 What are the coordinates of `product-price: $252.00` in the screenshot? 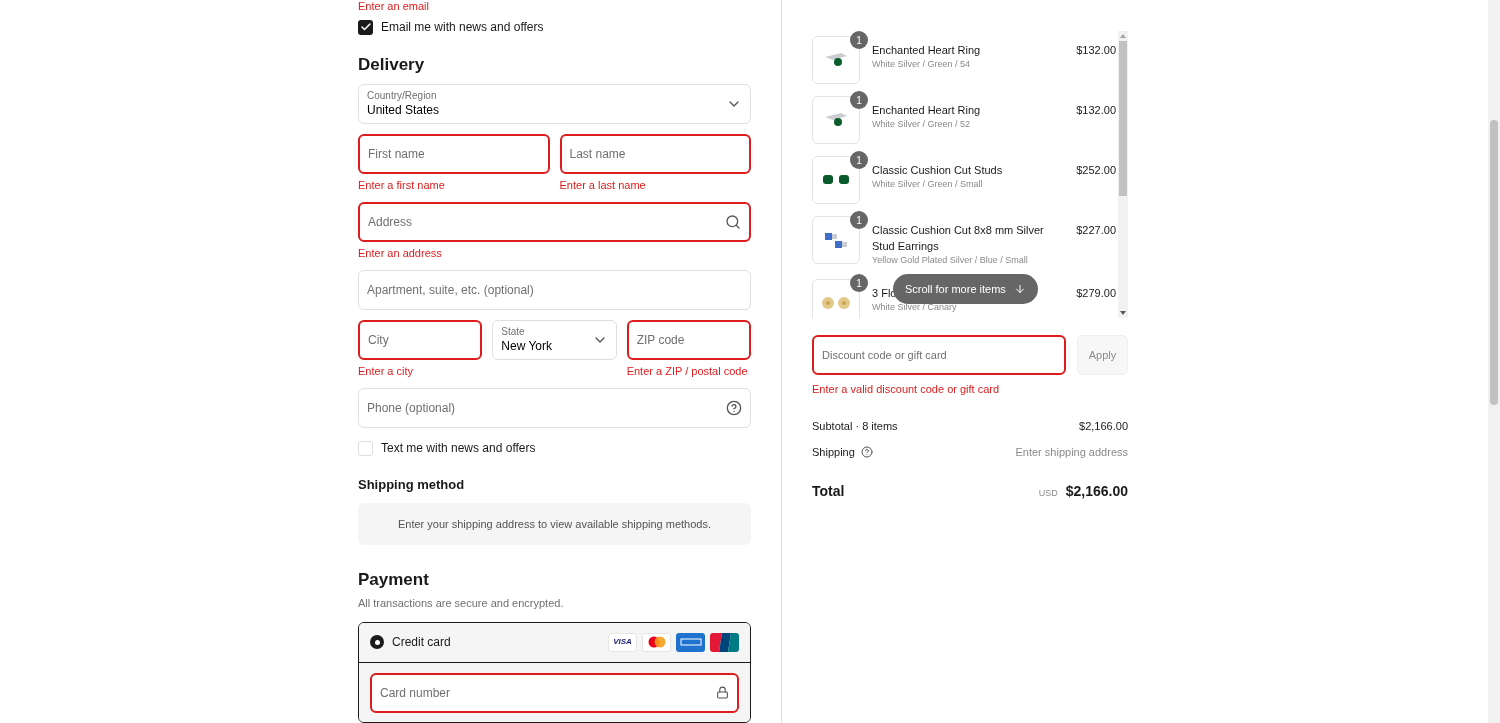 It's located at (1096, 170).